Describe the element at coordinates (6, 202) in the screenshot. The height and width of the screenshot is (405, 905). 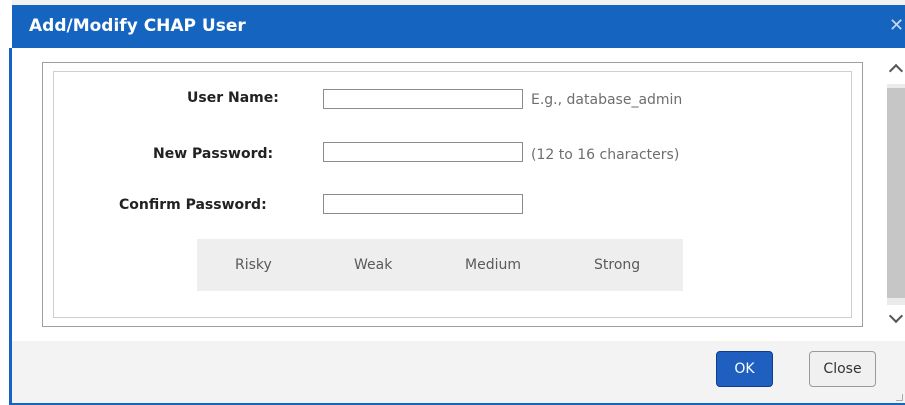
I see `dialog-left-border` at that location.